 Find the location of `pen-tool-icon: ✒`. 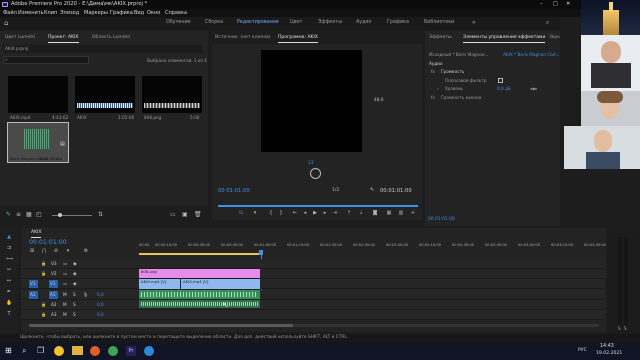

pen-tool-icon: ✒ is located at coordinates (9, 292).